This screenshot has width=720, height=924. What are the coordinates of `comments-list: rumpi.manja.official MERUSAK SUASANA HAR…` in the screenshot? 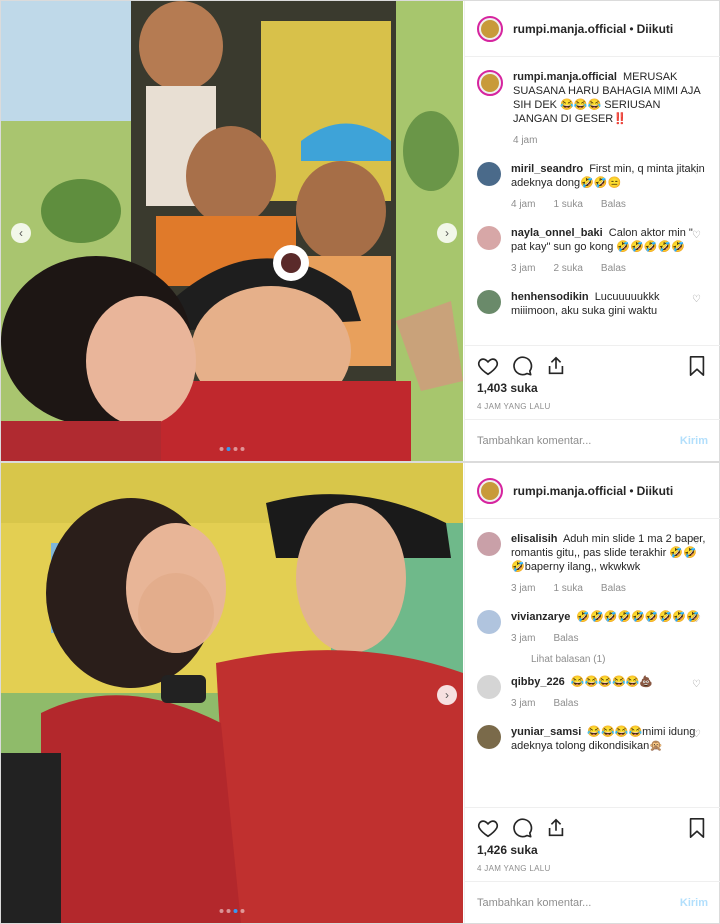 It's located at (592, 201).